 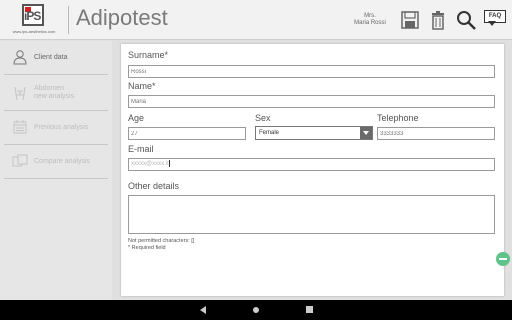 I want to click on logo-mark: iPS, so click(x=32, y=16).